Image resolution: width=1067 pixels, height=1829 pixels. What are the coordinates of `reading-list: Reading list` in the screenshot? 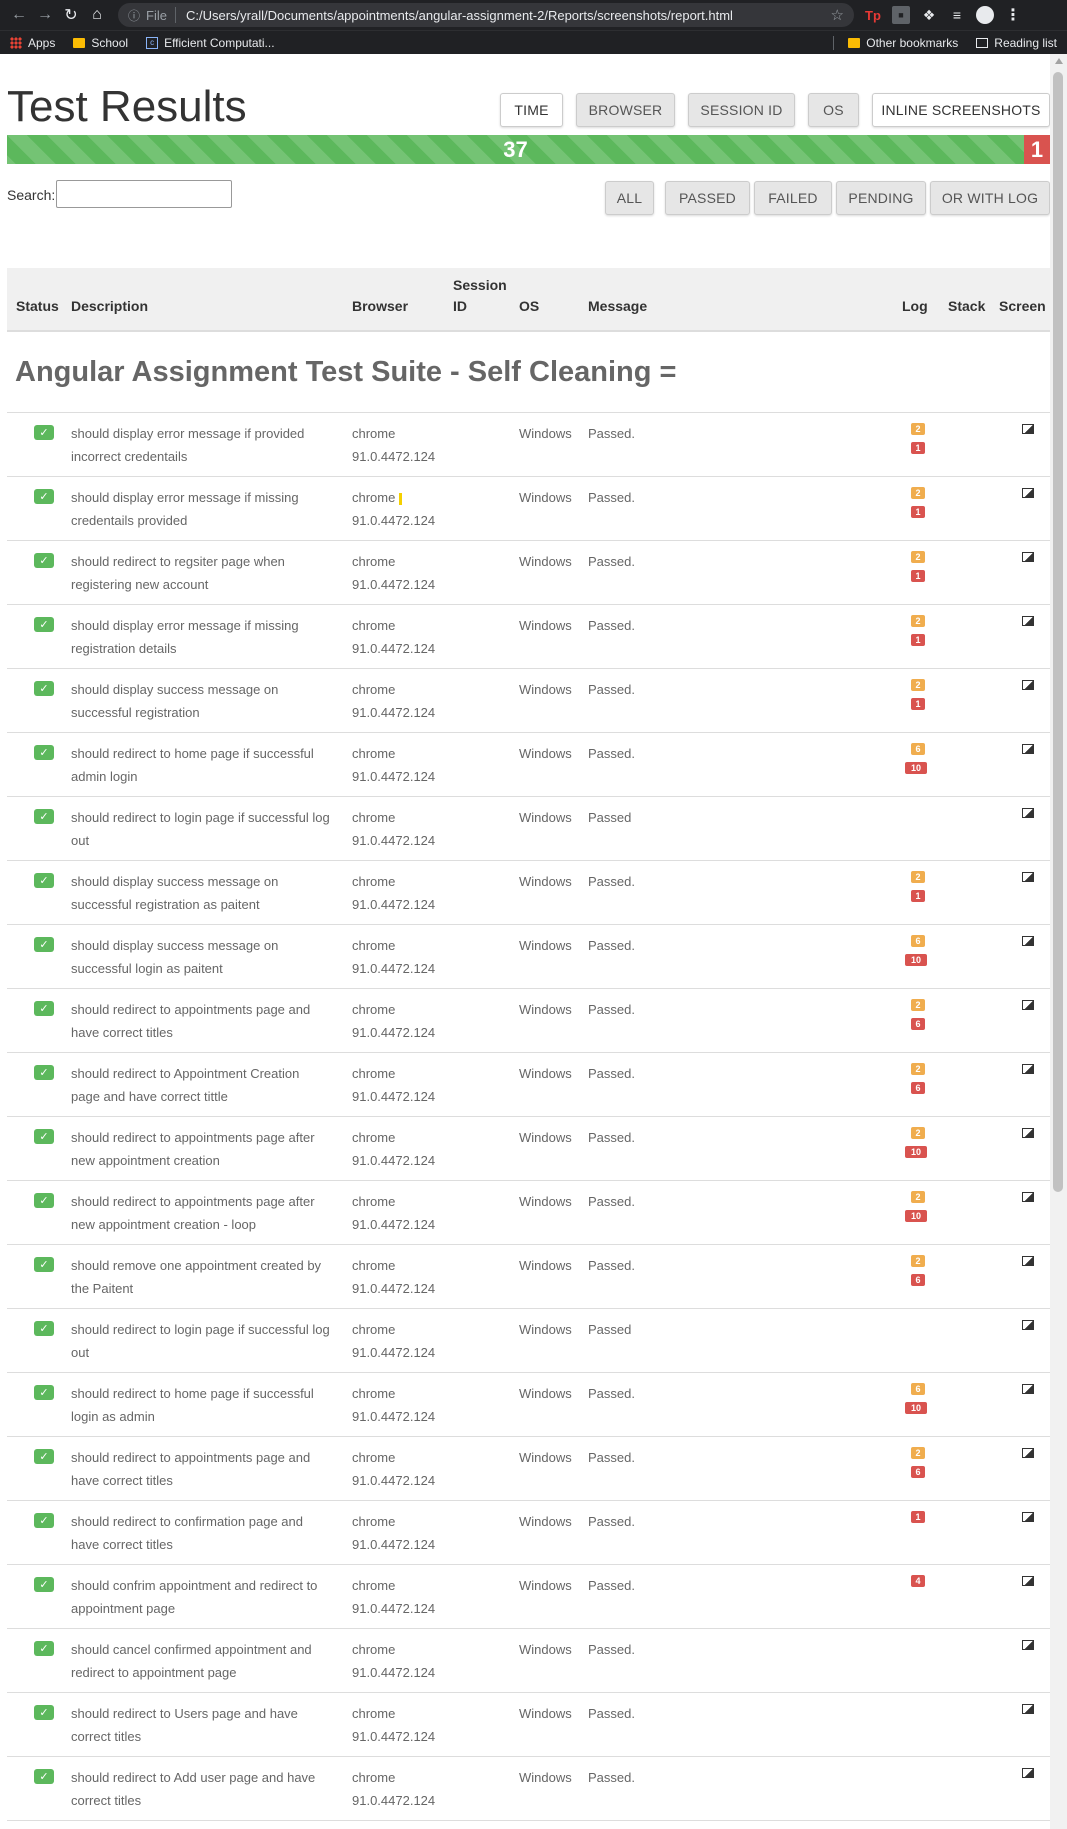 It's located at (1016, 43).